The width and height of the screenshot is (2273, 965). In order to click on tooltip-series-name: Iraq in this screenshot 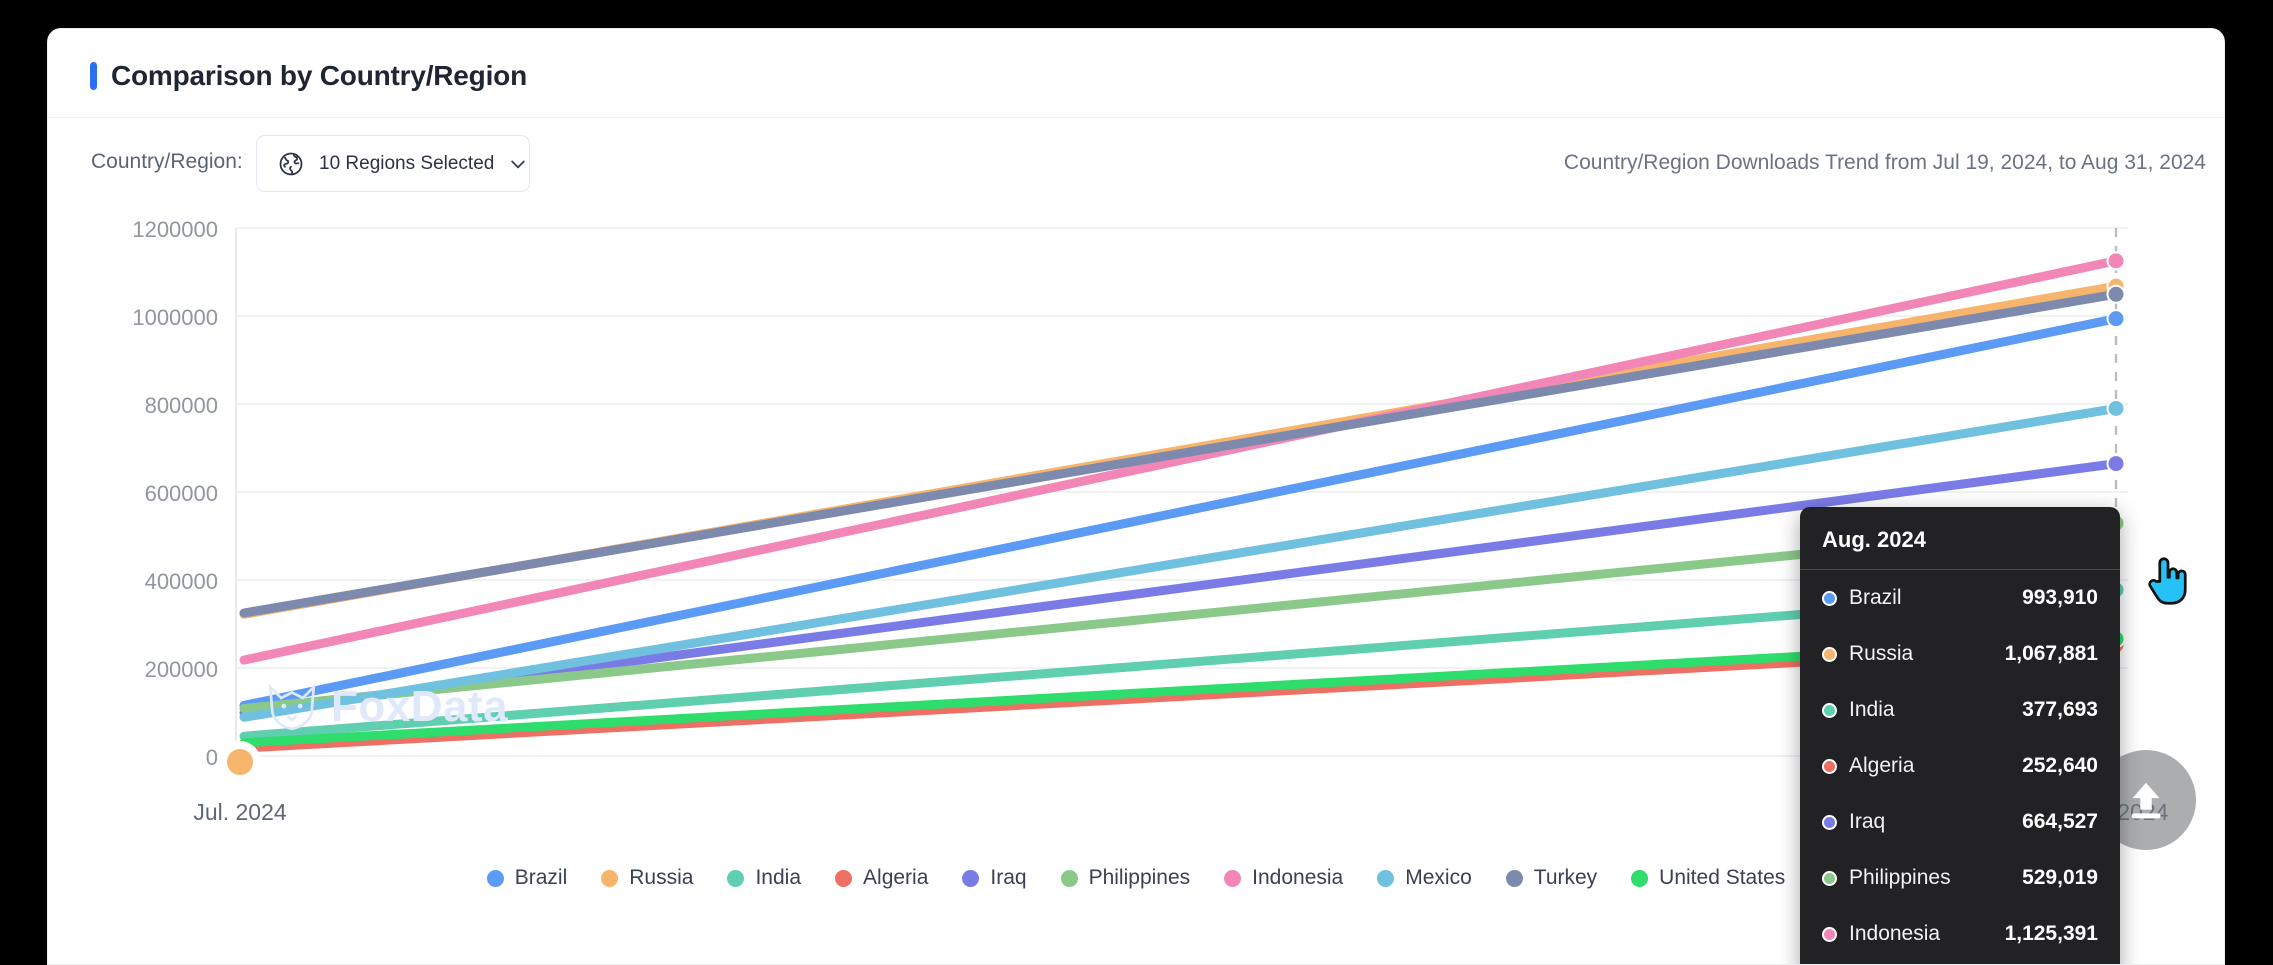, I will do `click(1867, 821)`.